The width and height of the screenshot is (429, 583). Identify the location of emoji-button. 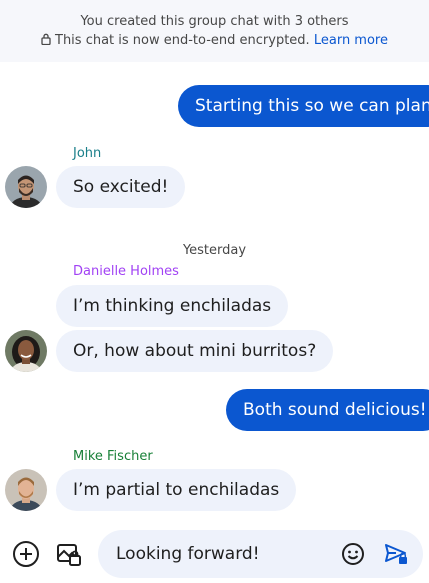
(353, 554).